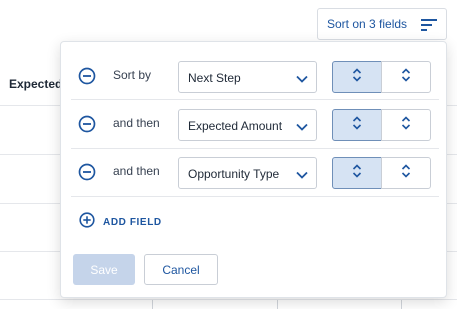 Image resolution: width=457 pixels, height=309 pixels. I want to click on add-field-button: ADD FIELD, so click(120, 222).